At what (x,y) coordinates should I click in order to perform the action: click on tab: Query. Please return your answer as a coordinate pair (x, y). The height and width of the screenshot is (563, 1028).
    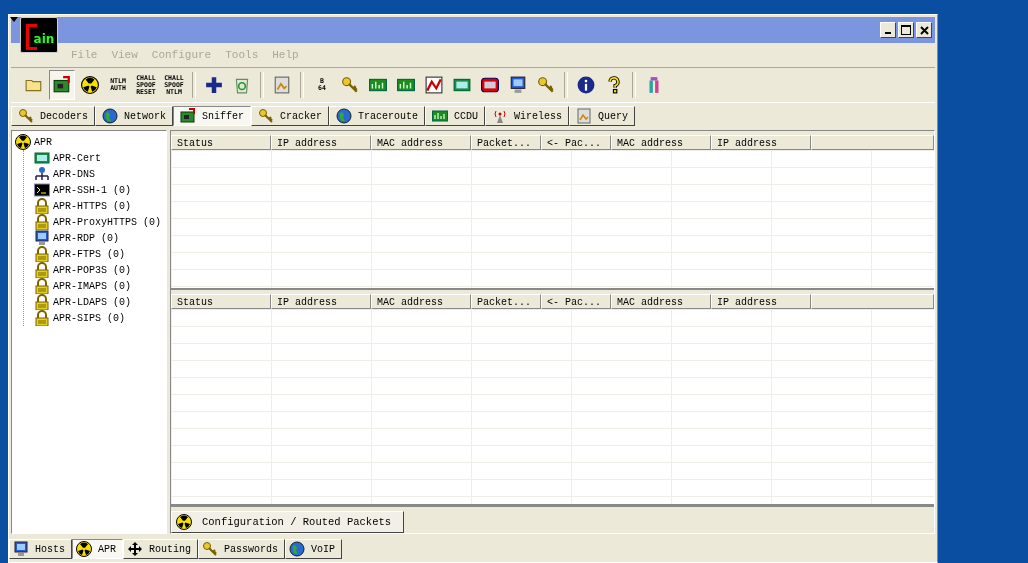
    Looking at the image, I should click on (602, 116).